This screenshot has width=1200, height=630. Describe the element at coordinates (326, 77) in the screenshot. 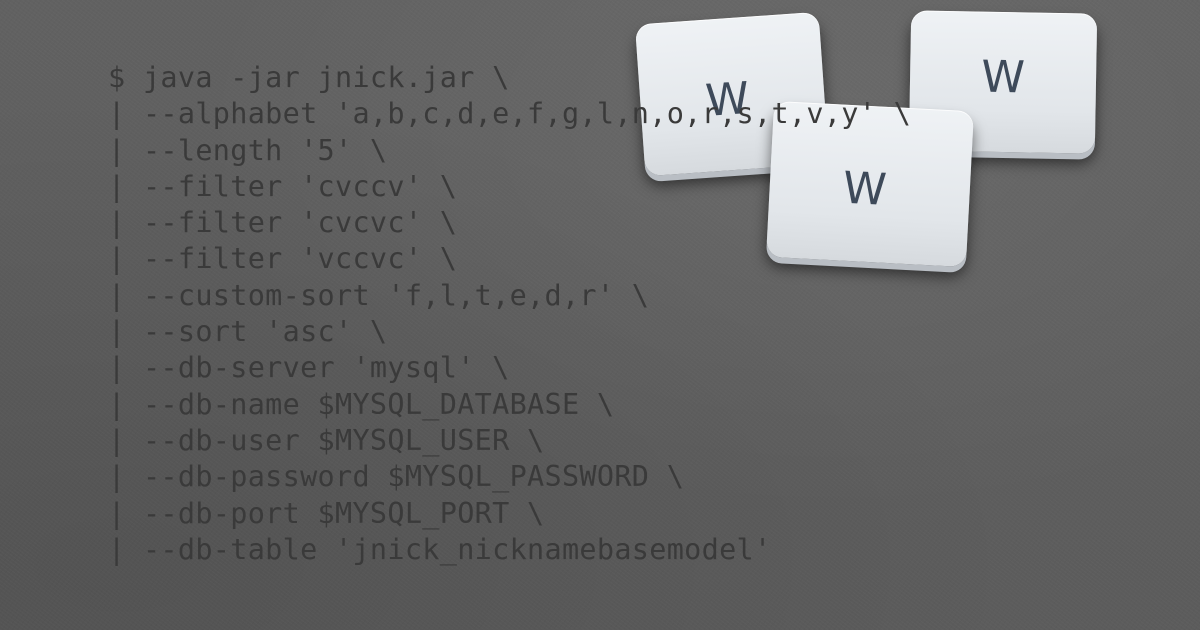

I see `command-text: java -jar jnick.jar \` at that location.